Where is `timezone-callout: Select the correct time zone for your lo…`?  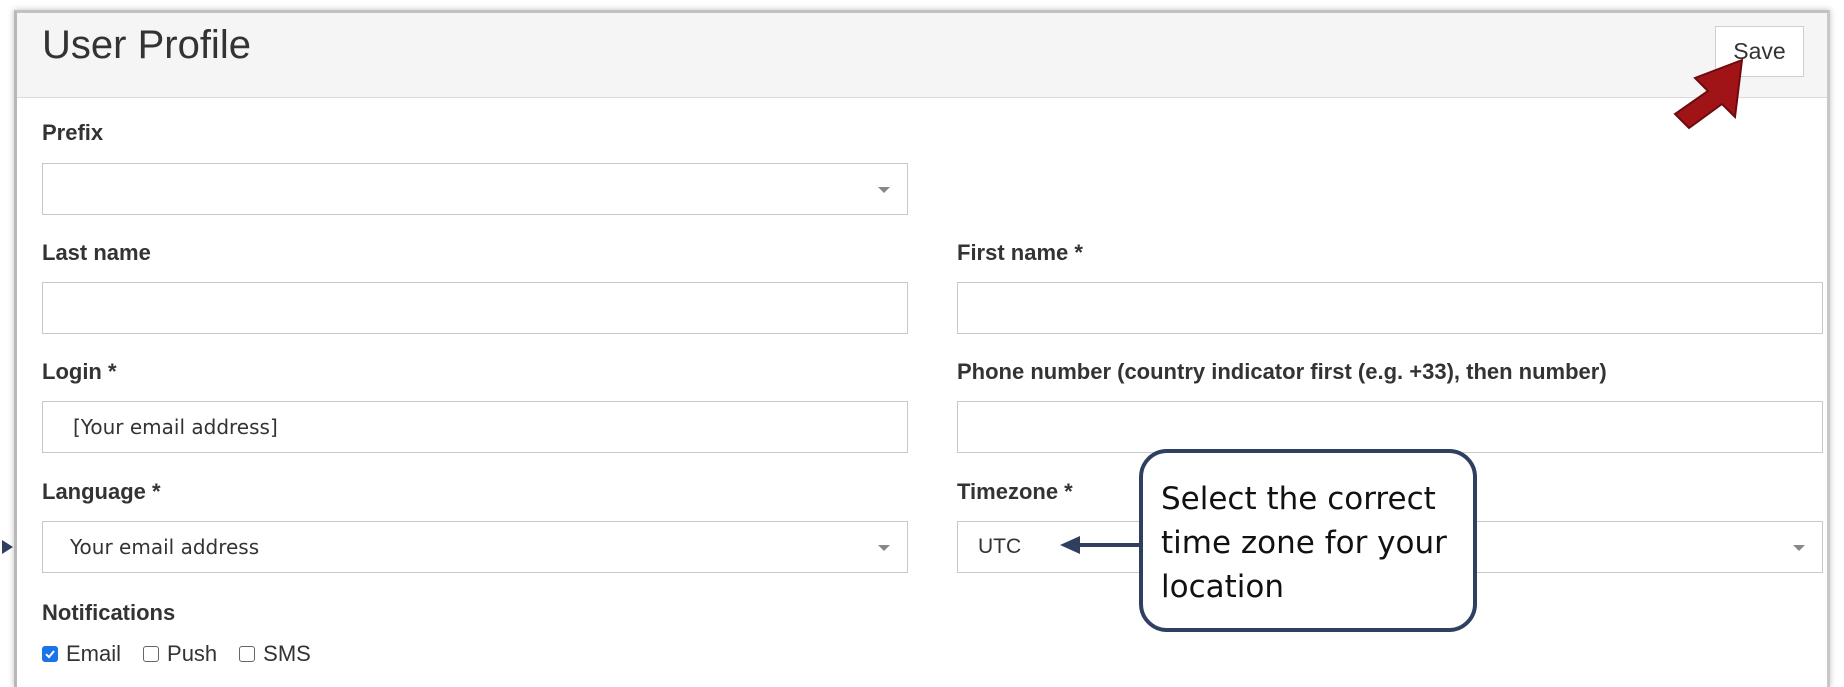
timezone-callout: Select the correct time zone for your lo… is located at coordinates (1308, 540).